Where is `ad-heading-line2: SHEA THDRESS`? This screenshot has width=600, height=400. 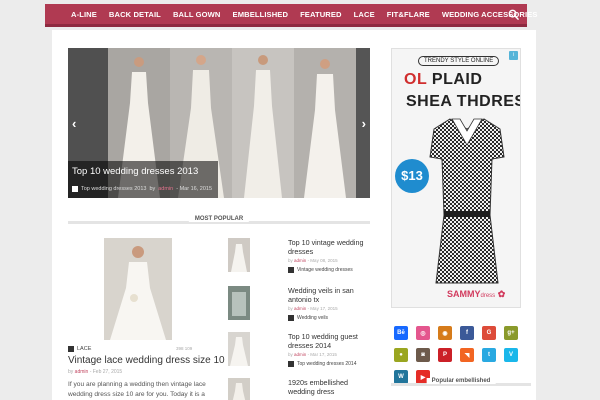
ad-heading-line2: SHEA THDRESS is located at coordinates (463, 101).